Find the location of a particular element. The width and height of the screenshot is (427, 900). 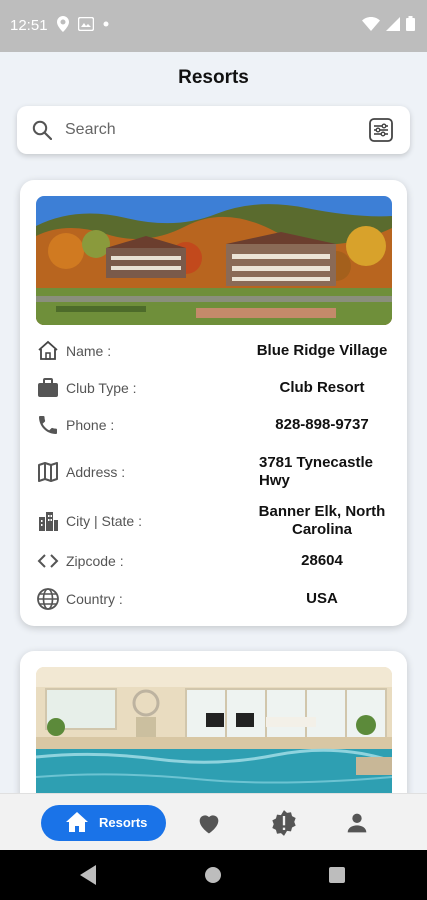

image-icon is located at coordinates (86, 24).